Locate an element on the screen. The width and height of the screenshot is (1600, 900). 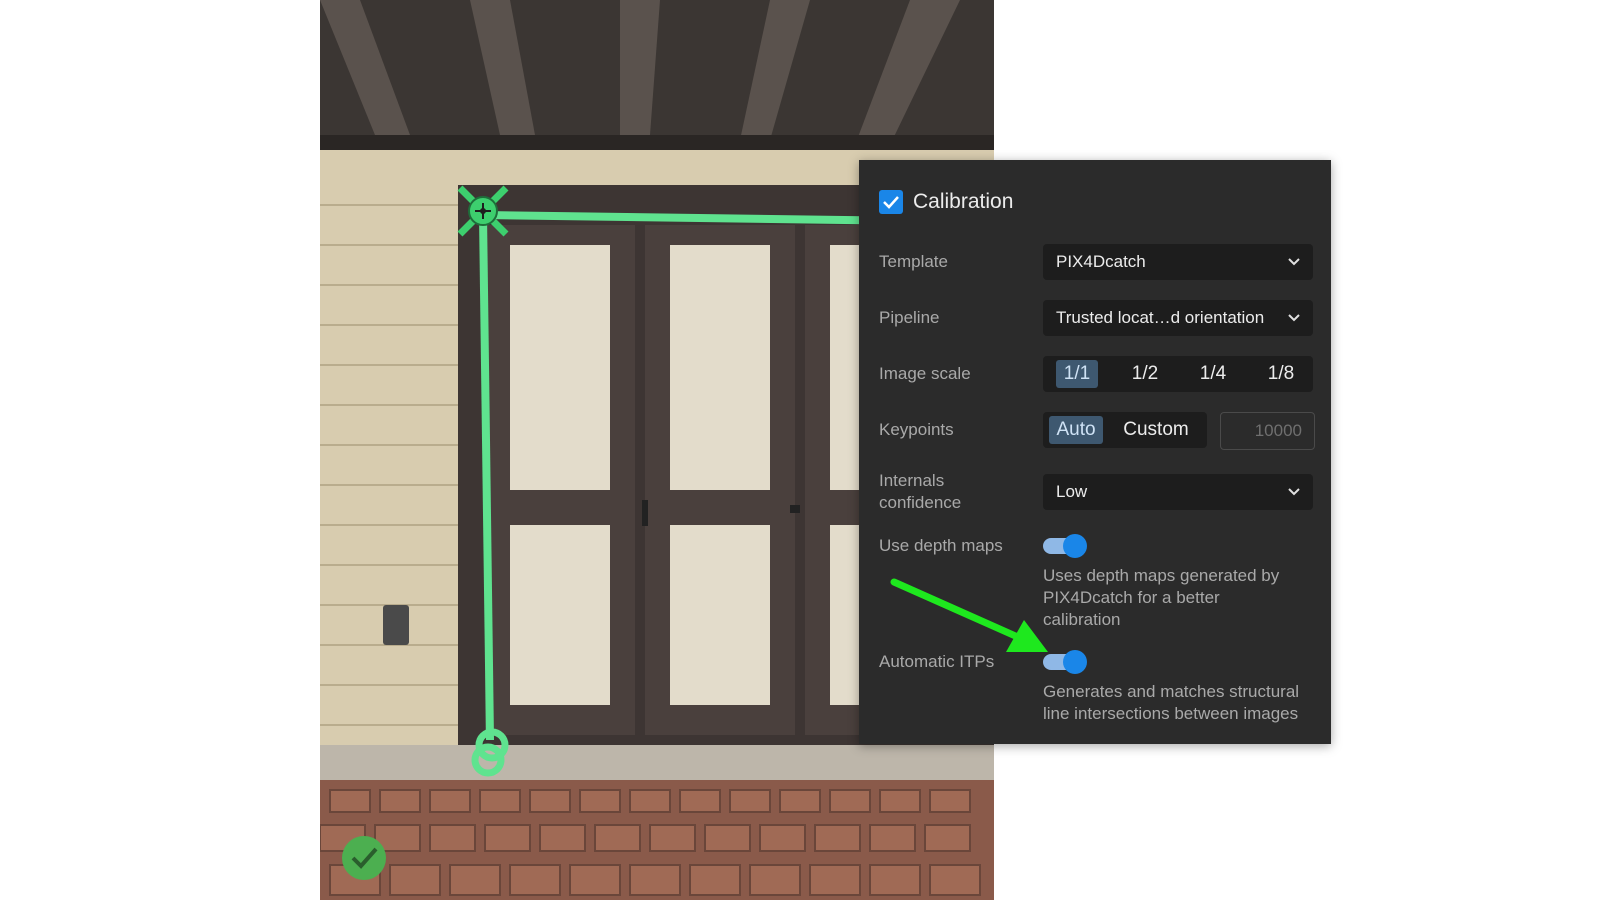
pipeline-label: Pipeline is located at coordinates (909, 317).